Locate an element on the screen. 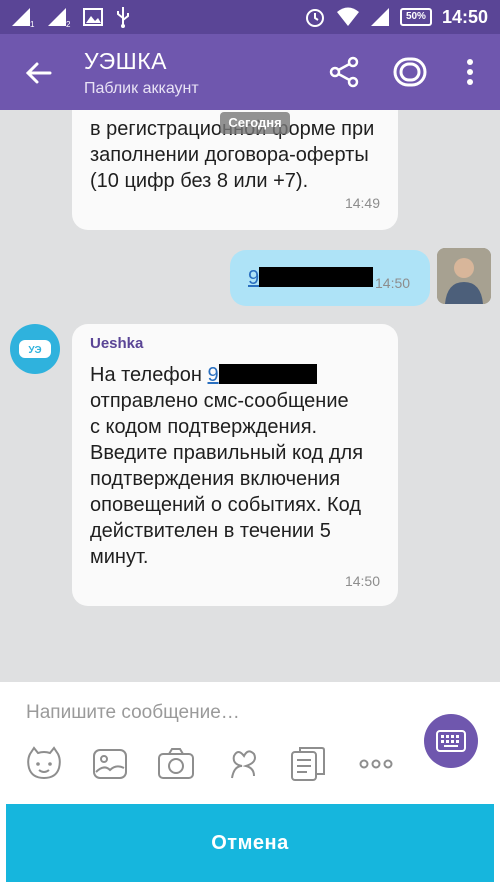  camera-icon is located at coordinates (176, 764).